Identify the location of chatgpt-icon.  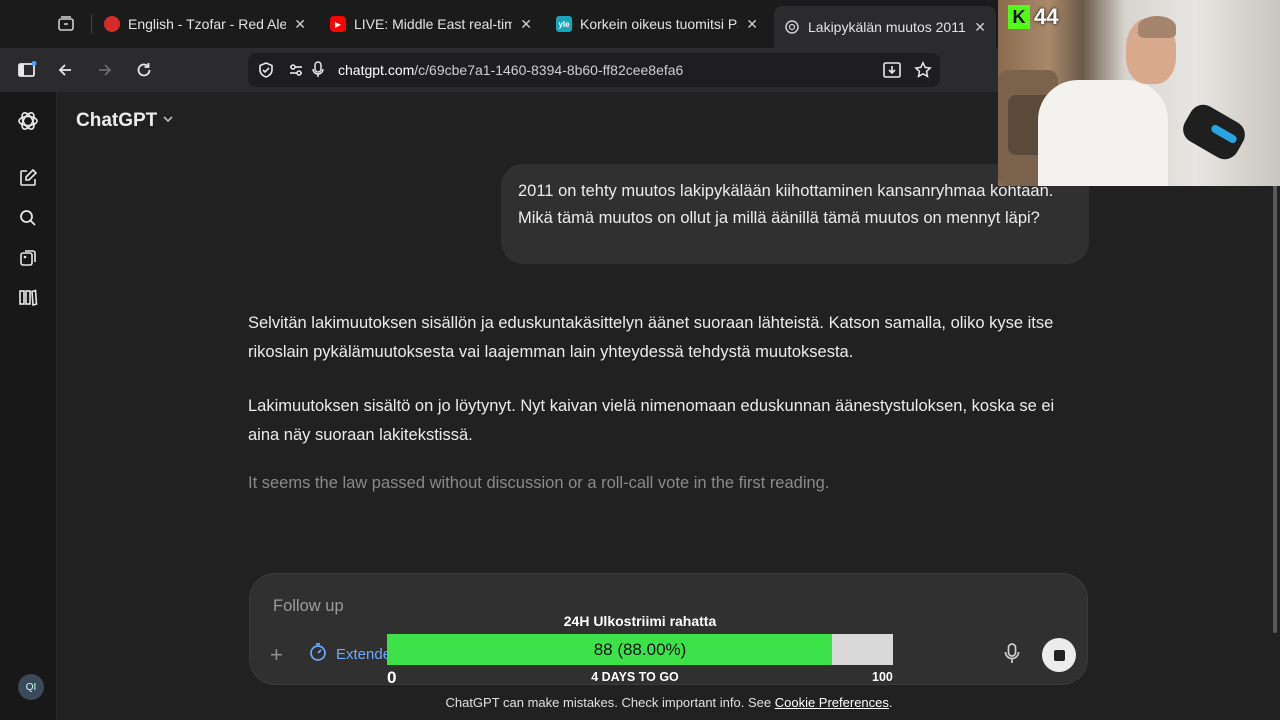
(792, 27).